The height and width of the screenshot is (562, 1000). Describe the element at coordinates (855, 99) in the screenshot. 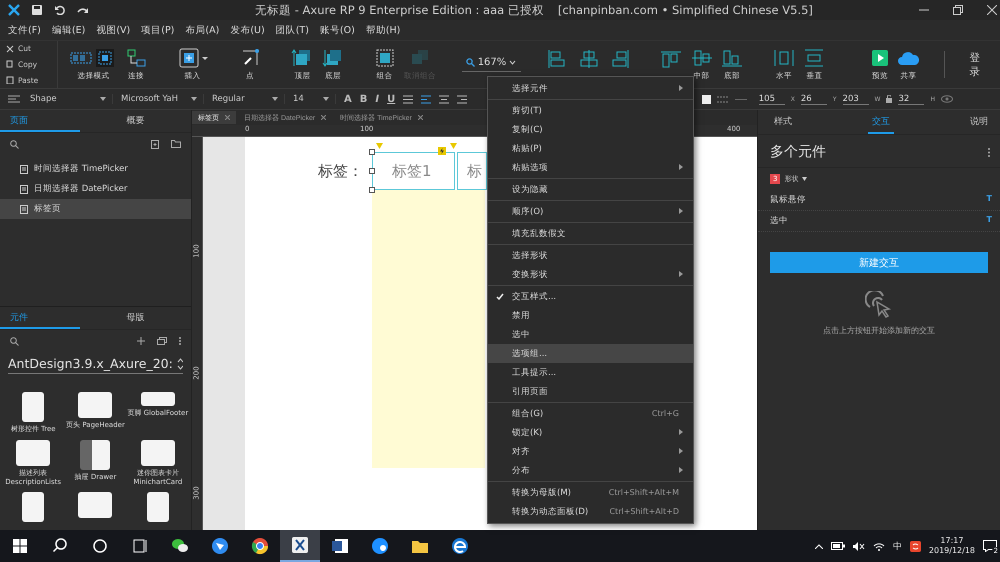

I see `geometry-field: 203` at that location.